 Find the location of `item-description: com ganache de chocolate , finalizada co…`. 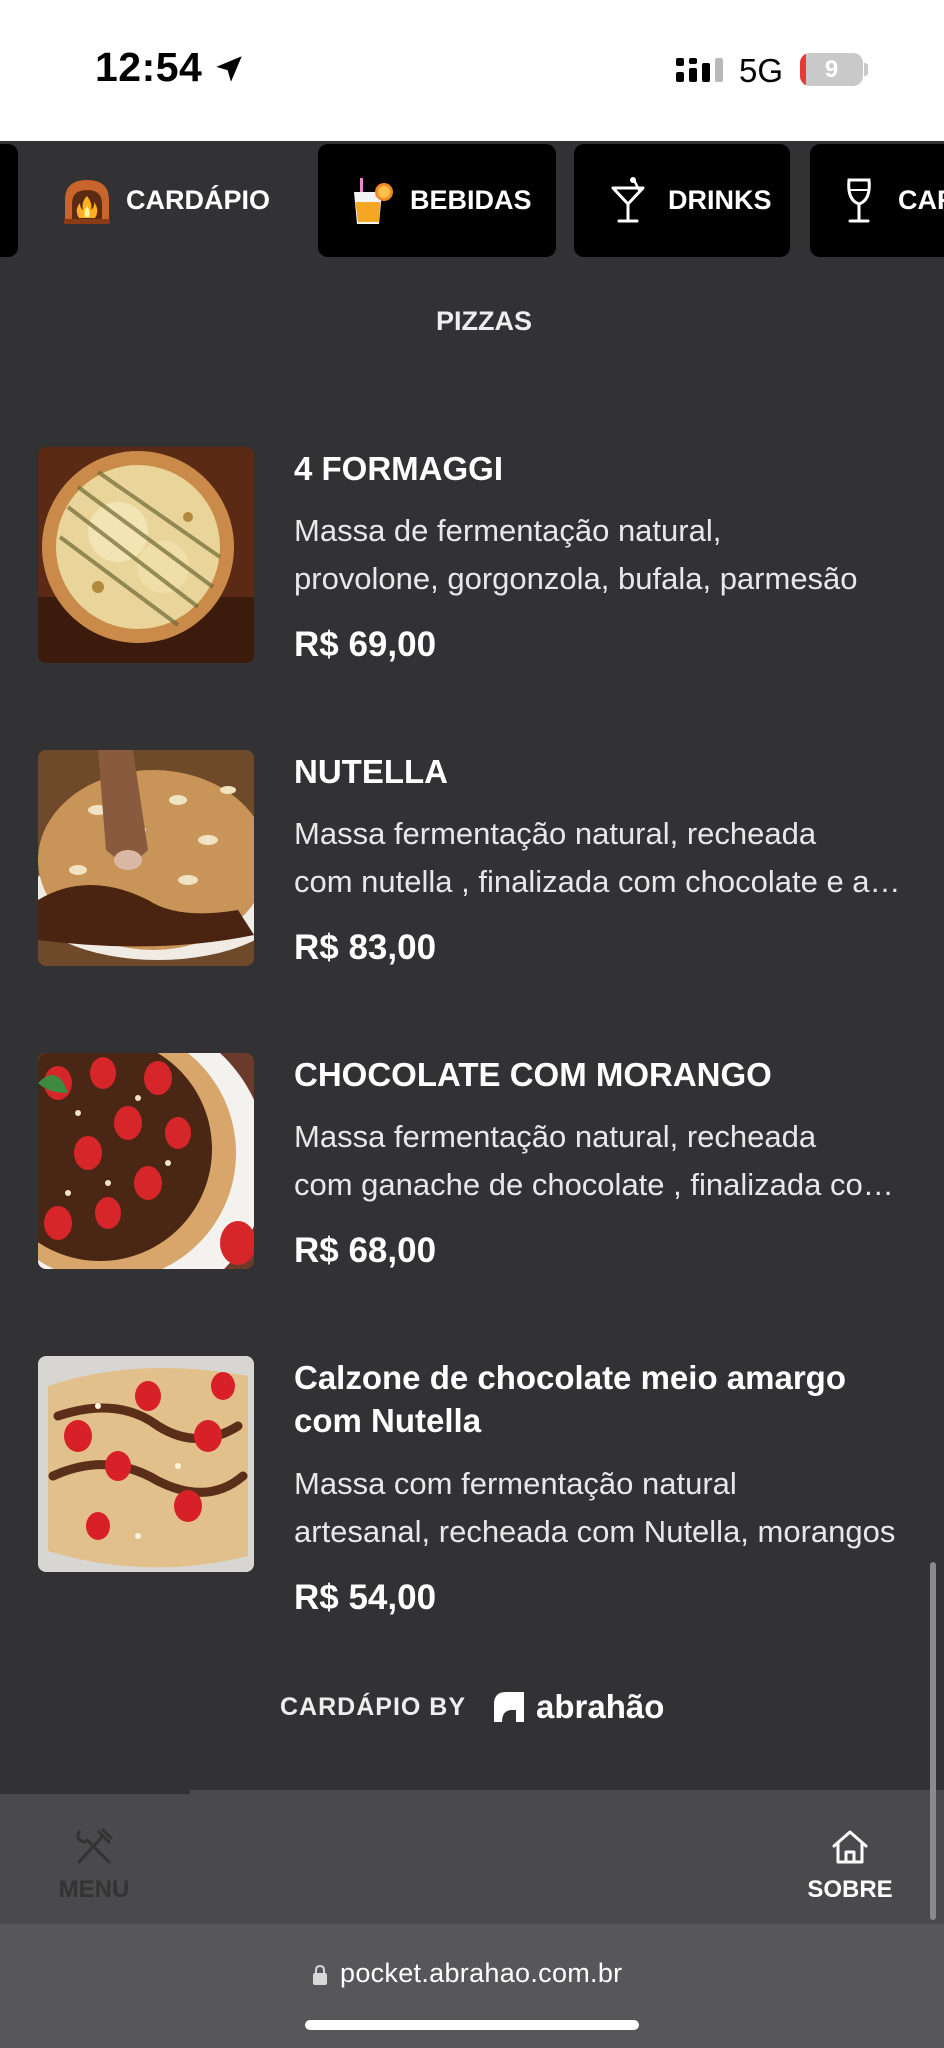

item-description: com ganache de chocolate , finalizada co… is located at coordinates (604, 1184).